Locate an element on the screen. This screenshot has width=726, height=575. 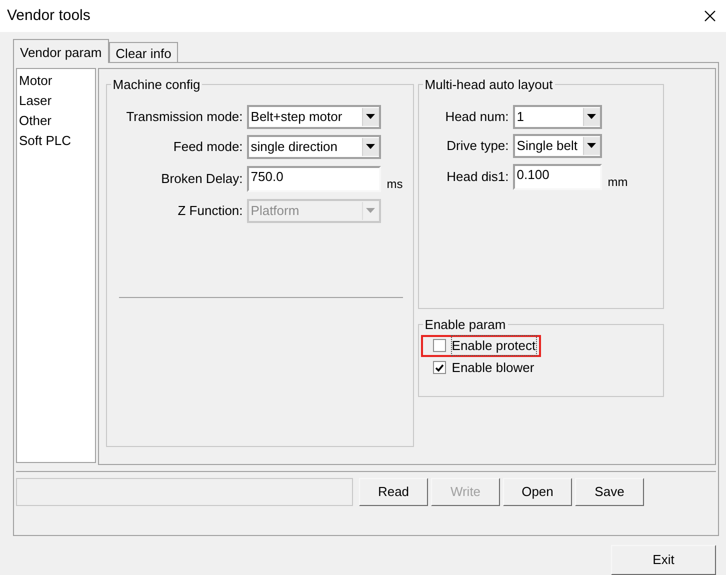
checkbox-label: Enable blower is located at coordinates (493, 367).